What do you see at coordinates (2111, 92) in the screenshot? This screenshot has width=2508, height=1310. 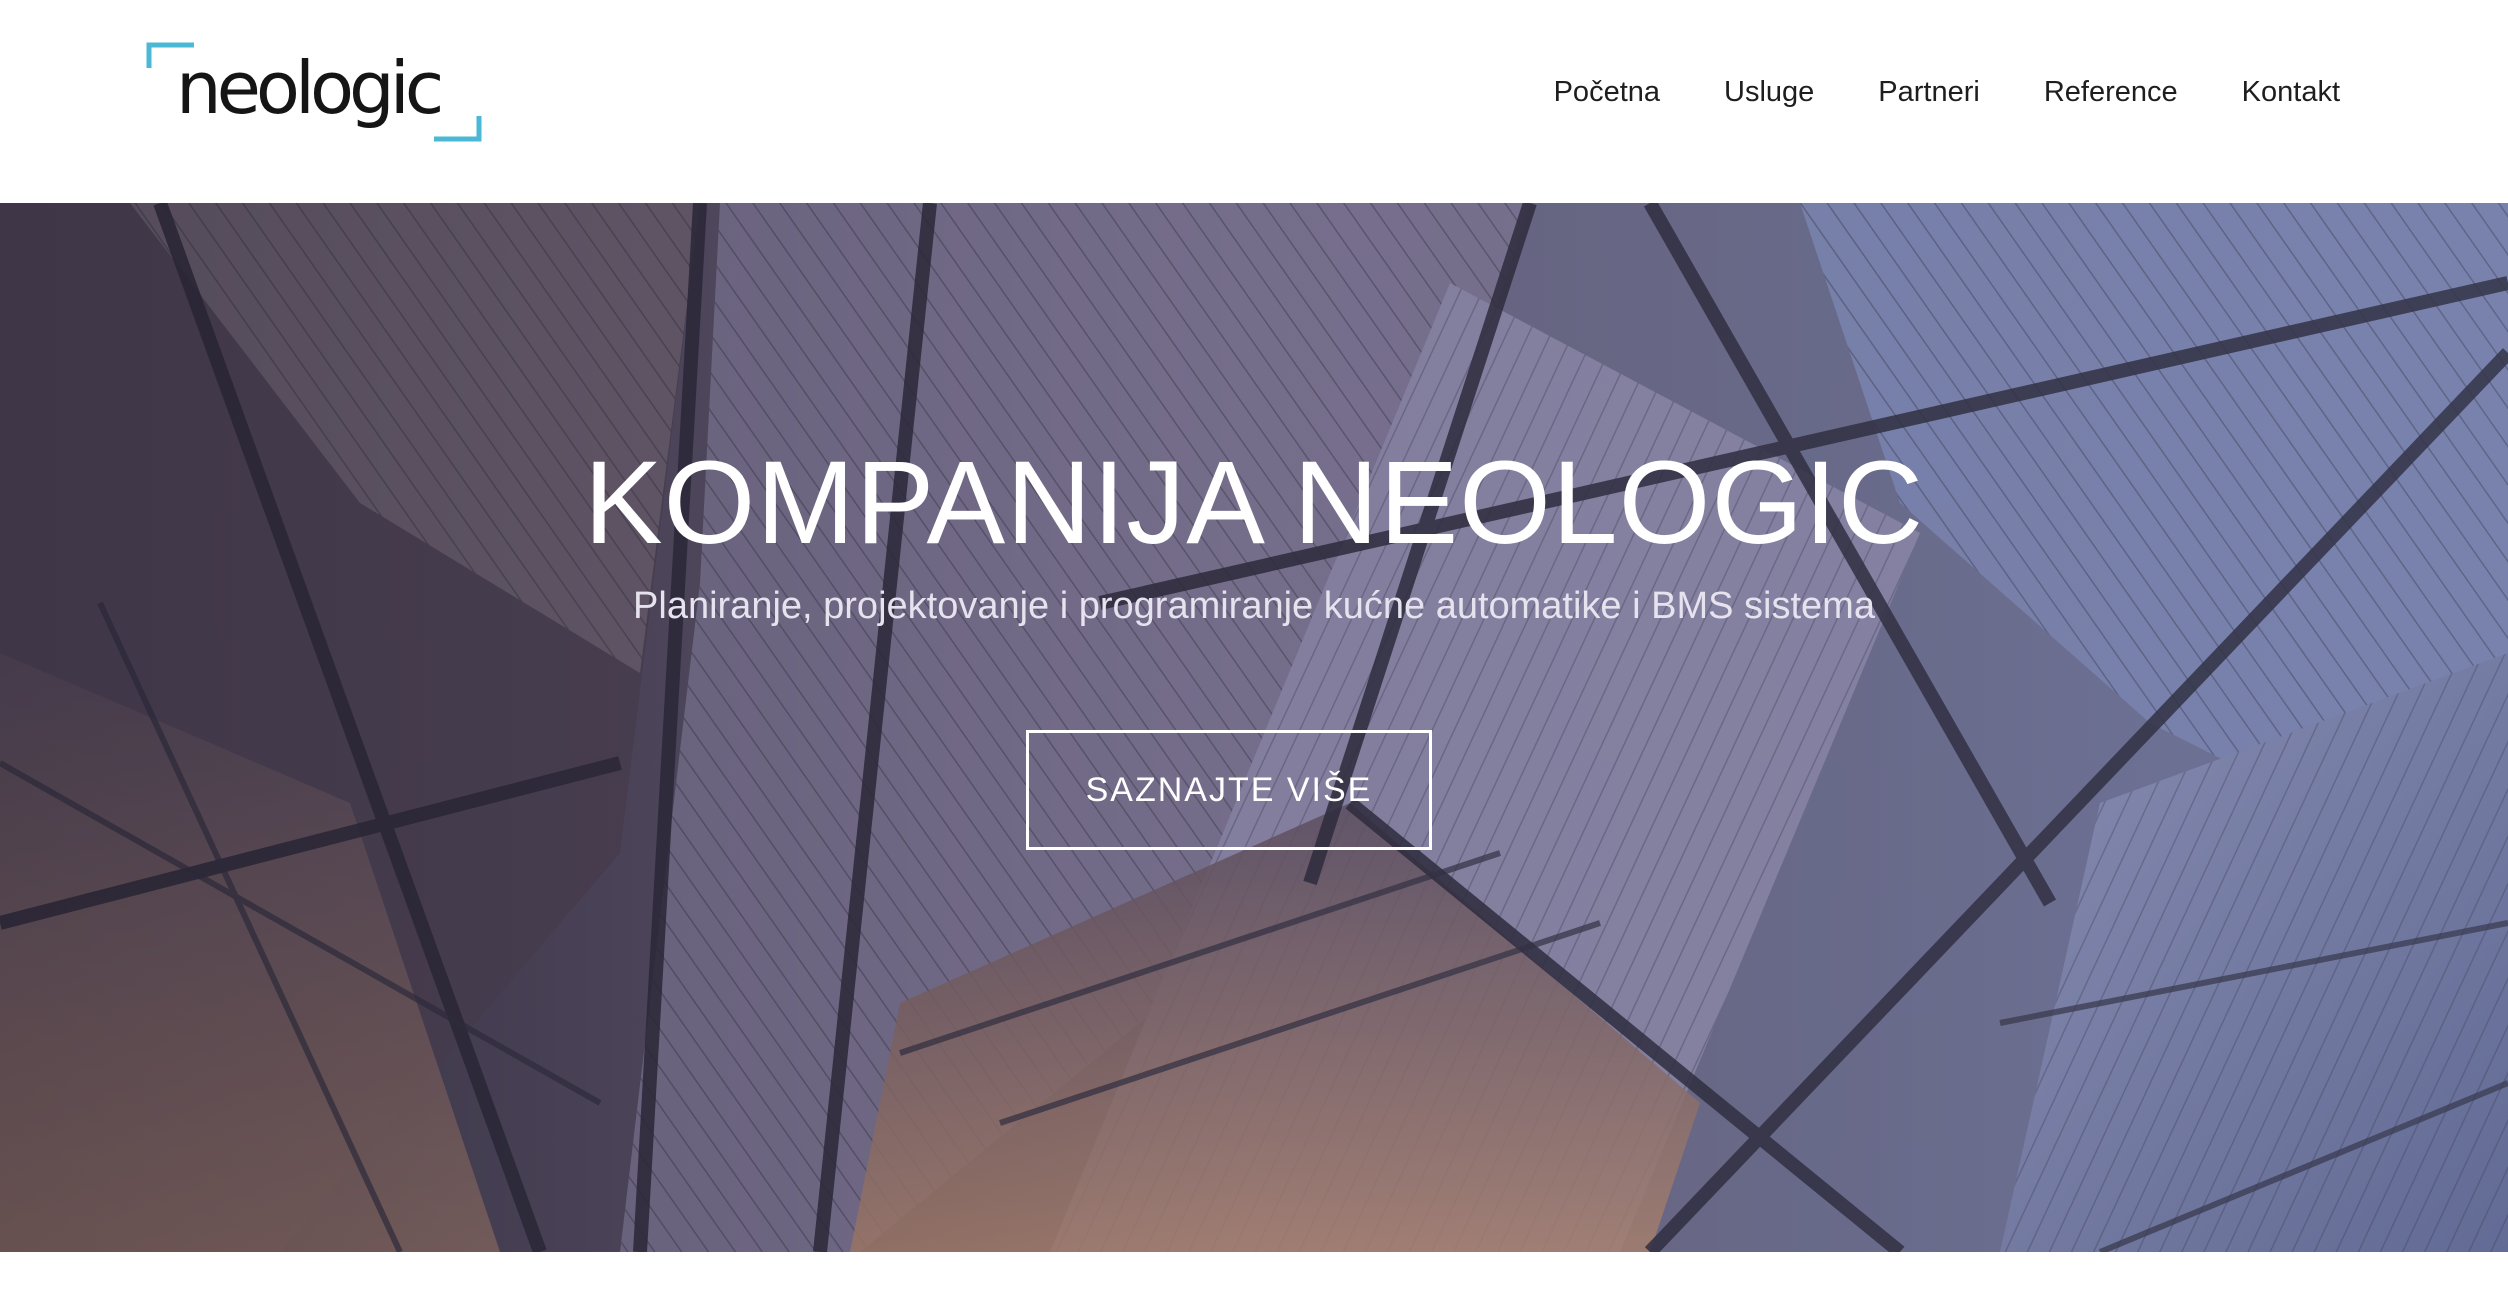 I see `nav-item-reference: Reference` at bounding box center [2111, 92].